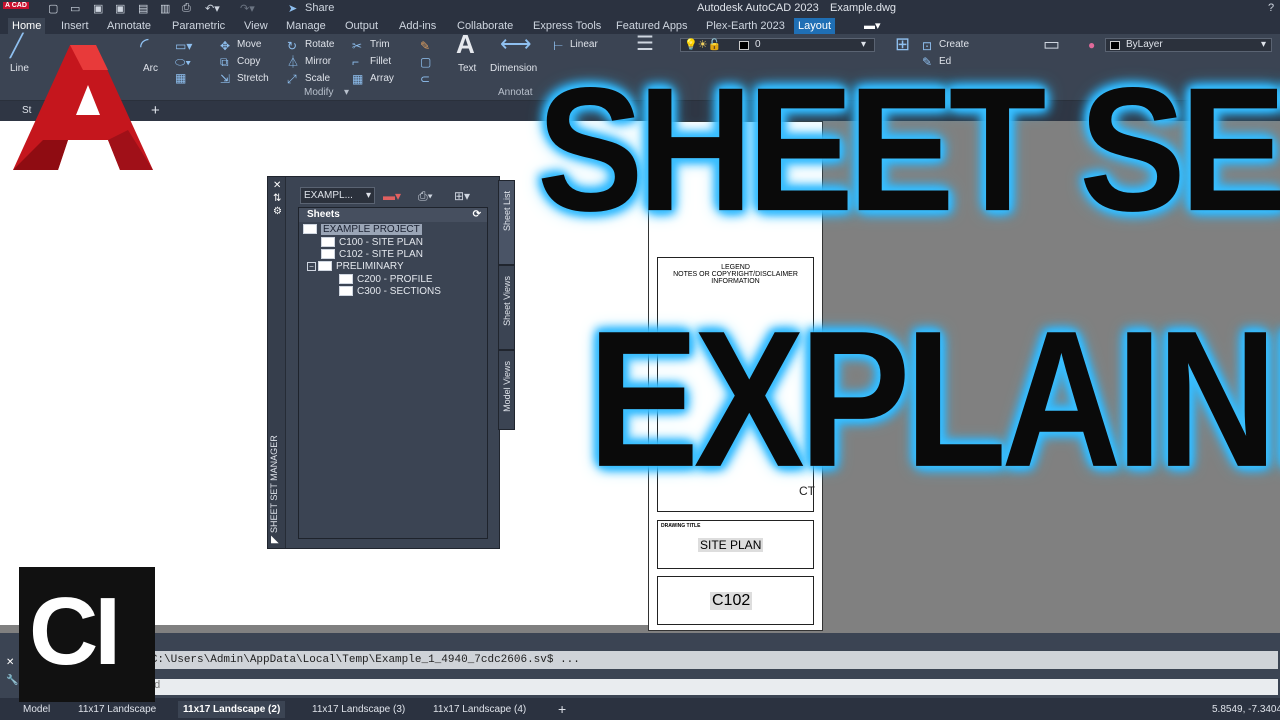 This screenshot has height=720, width=1280. What do you see at coordinates (337, 195) in the screenshot?
I see `sheet-set-dropdown: EXAMPL... ▾` at bounding box center [337, 195].